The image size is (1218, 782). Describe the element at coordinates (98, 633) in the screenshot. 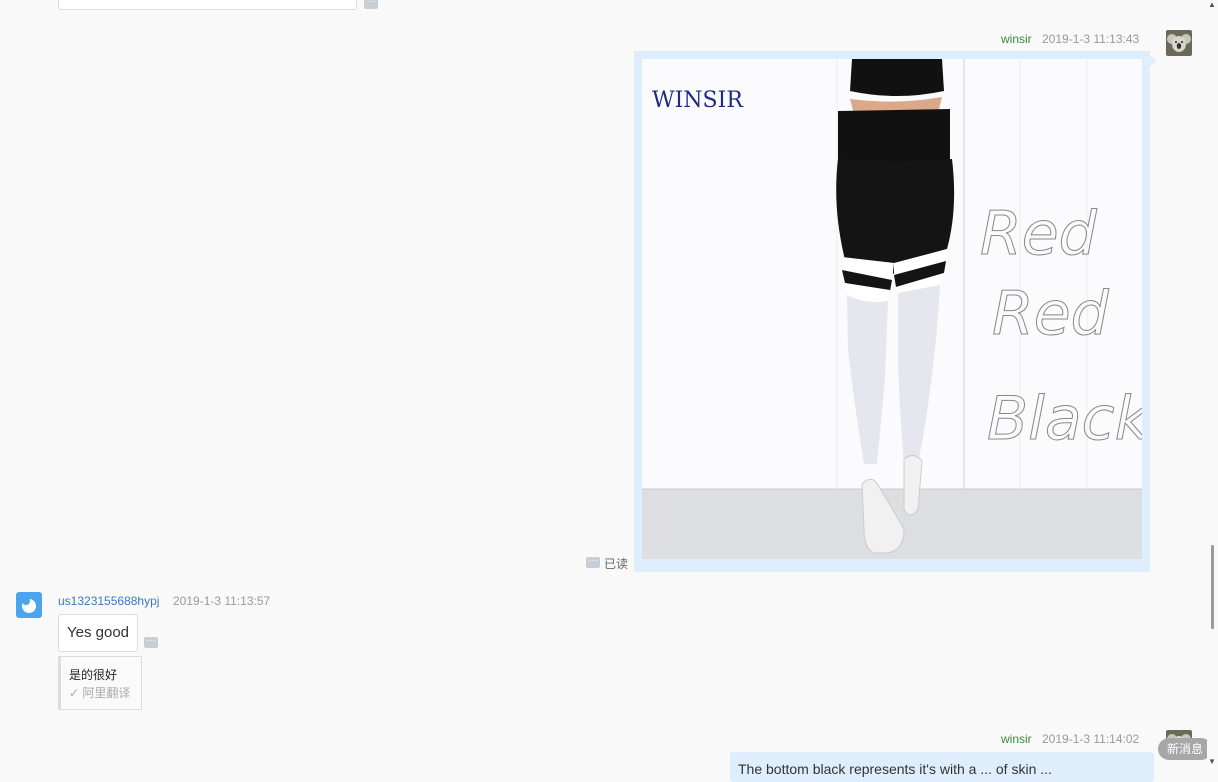

I see `message-bubble: Yes good` at that location.